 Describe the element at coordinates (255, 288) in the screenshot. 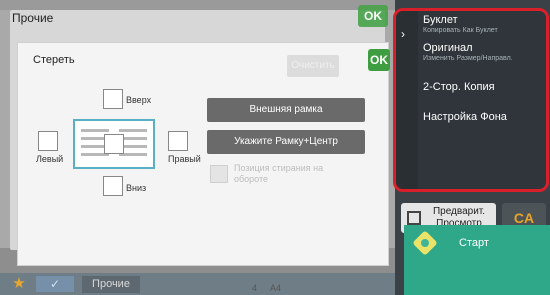

I see `paper-count: 4` at that location.